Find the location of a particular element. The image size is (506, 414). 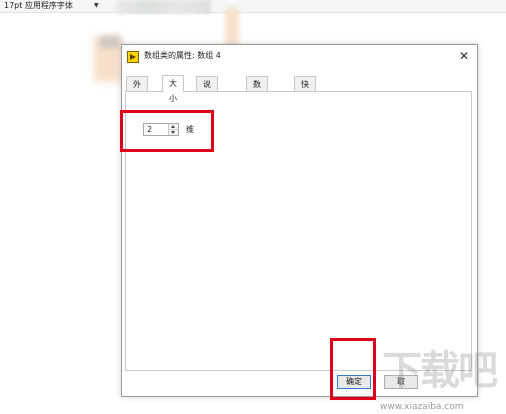

dimension-unit-label: 维 is located at coordinates (190, 129).